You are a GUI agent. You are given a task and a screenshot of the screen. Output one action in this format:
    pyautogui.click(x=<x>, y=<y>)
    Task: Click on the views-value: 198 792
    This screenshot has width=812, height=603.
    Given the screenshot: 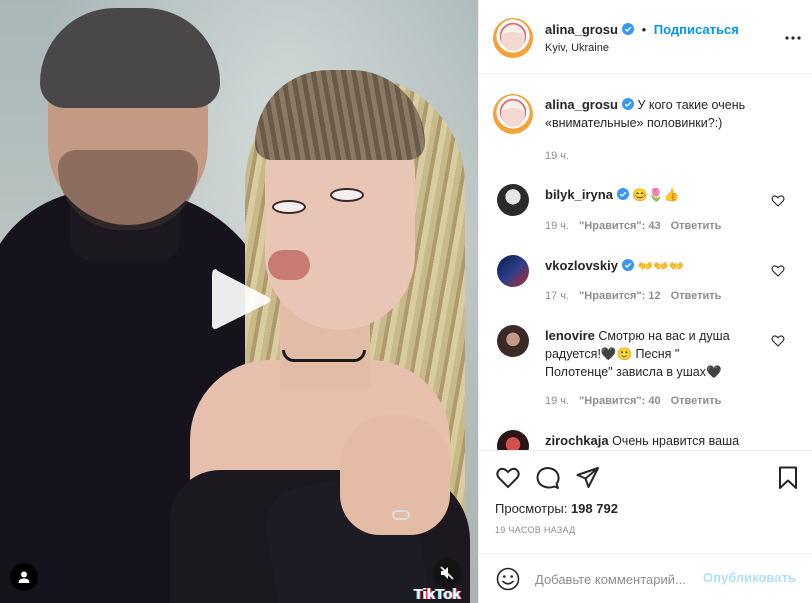 What is the action you would take?
    pyautogui.click(x=594, y=508)
    